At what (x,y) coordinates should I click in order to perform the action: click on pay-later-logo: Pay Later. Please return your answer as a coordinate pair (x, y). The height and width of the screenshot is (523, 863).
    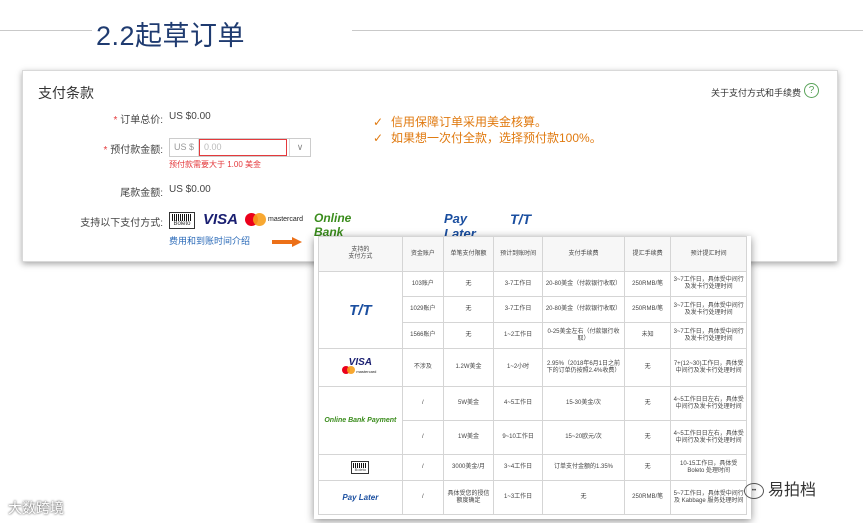
    Looking at the image, I should click on (360, 497).